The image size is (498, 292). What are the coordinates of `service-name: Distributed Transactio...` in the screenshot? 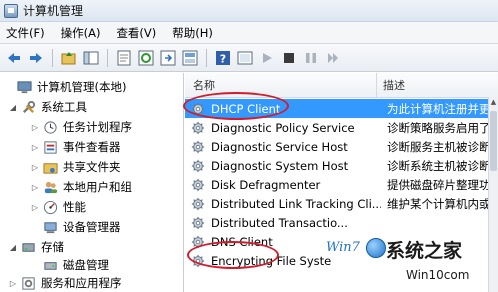 It's located at (279, 222).